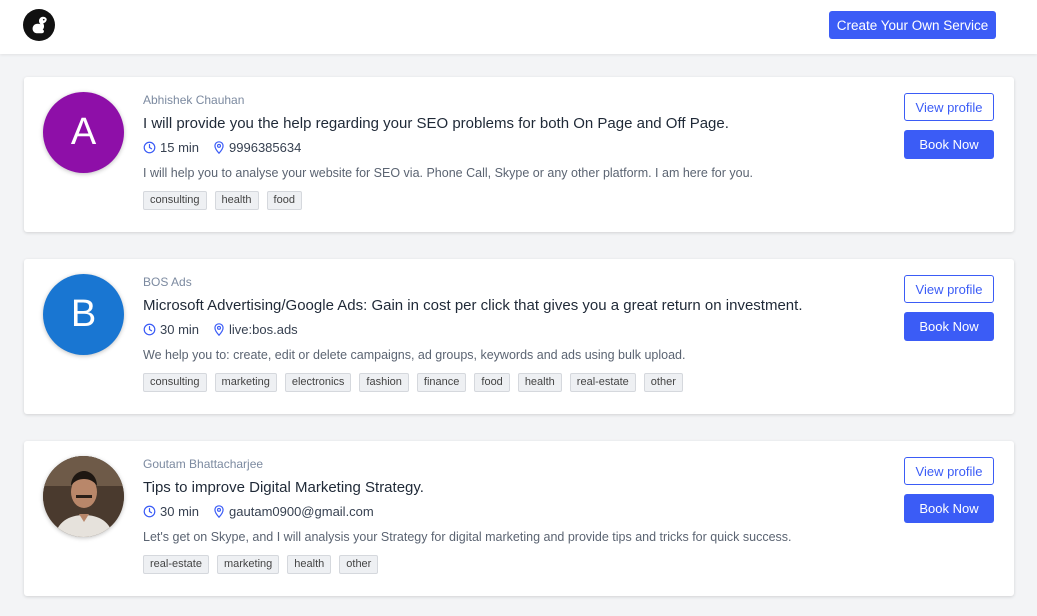 Image resolution: width=1037 pixels, height=616 pixels. Describe the element at coordinates (518, 27) in the screenshot. I see `top-bar: Create Your Own Service` at that location.